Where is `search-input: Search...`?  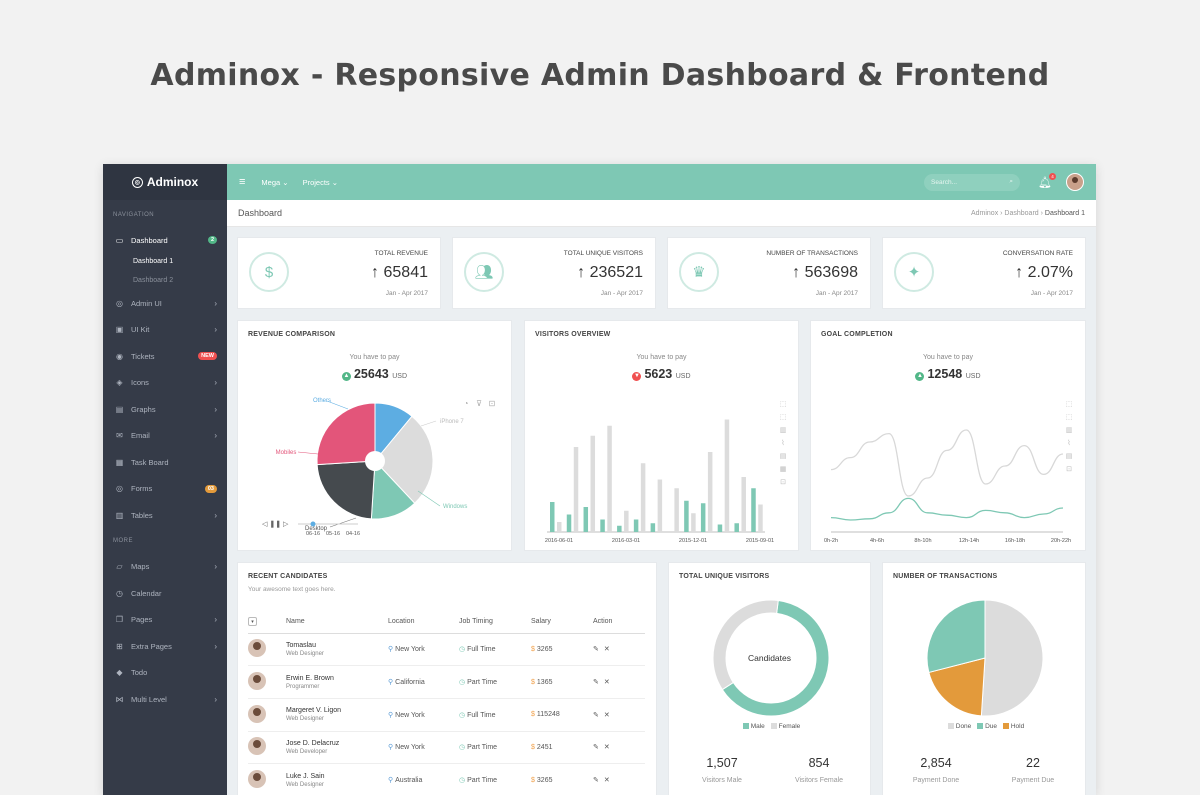 search-input: Search... is located at coordinates (944, 182).